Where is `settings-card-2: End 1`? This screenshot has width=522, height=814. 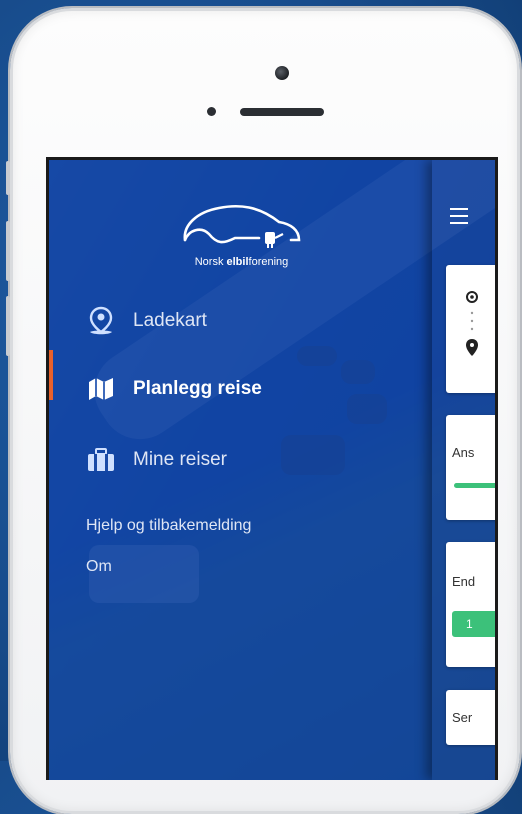 settings-card-2: End 1 is located at coordinates (470, 604).